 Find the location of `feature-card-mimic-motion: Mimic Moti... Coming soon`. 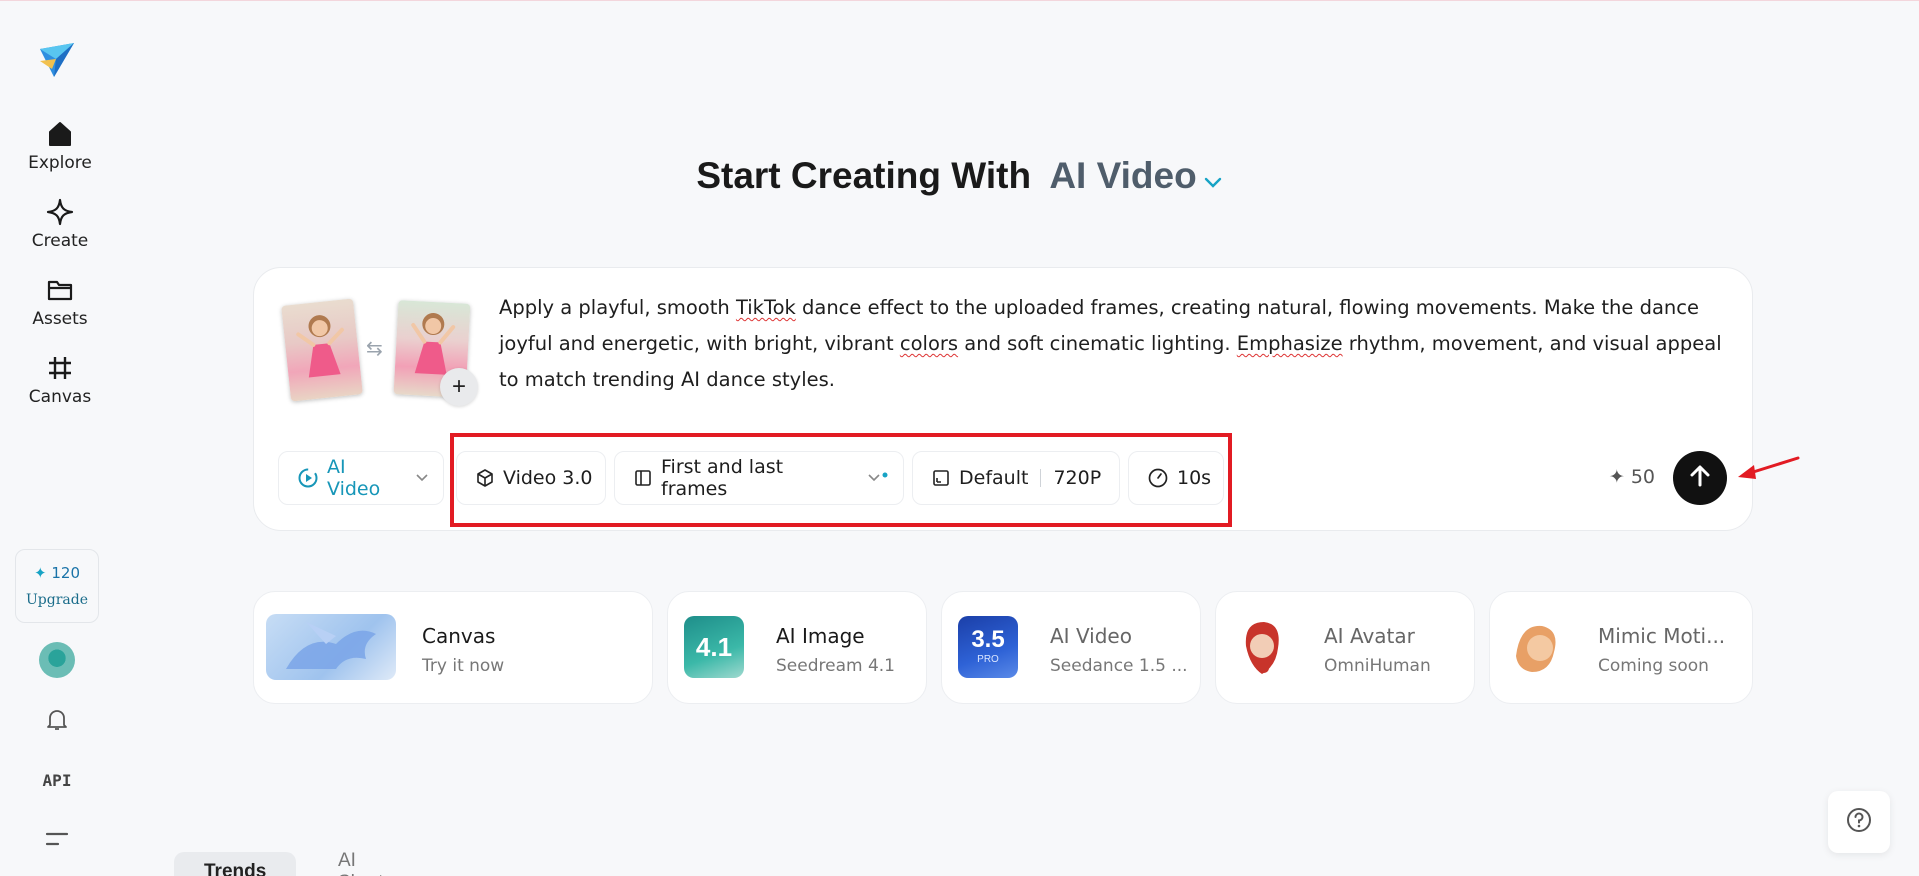

feature-card-mimic-motion: Mimic Moti... Coming soon is located at coordinates (1621, 647).